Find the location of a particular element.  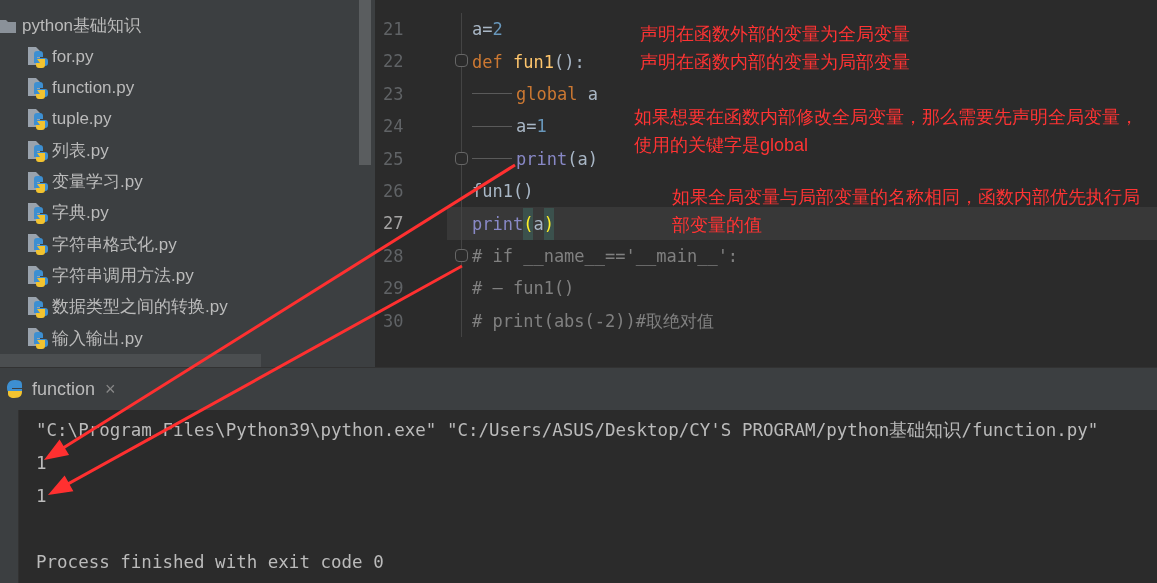

run-tab: function × is located at coordinates (58, 389).